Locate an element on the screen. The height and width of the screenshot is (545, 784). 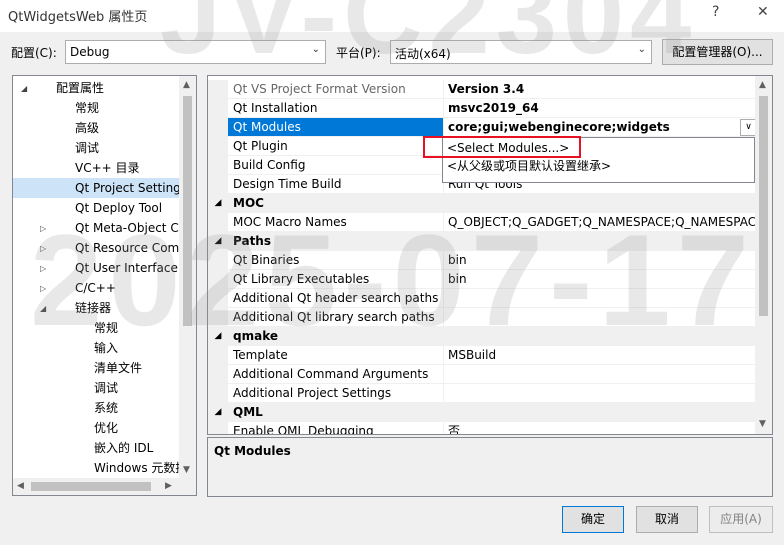
property-name: Qt Plugin is located at coordinates (335, 146).